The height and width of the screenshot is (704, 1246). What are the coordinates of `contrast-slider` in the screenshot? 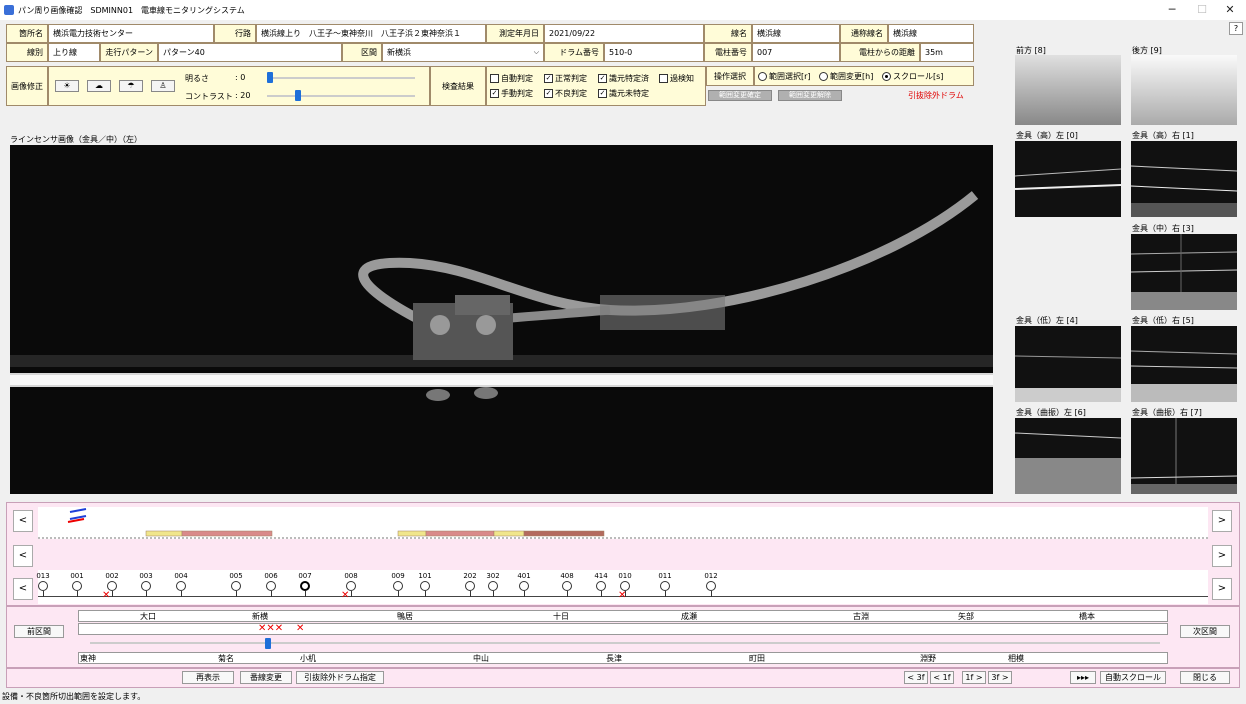 It's located at (298, 95).